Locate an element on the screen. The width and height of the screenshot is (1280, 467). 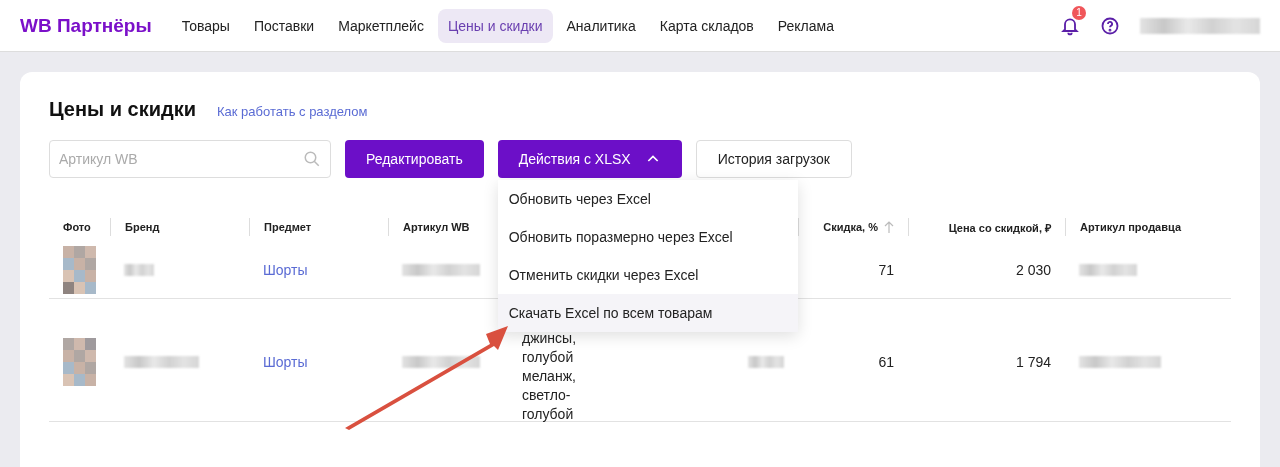
search-field: Артикул WB is located at coordinates (190, 159).